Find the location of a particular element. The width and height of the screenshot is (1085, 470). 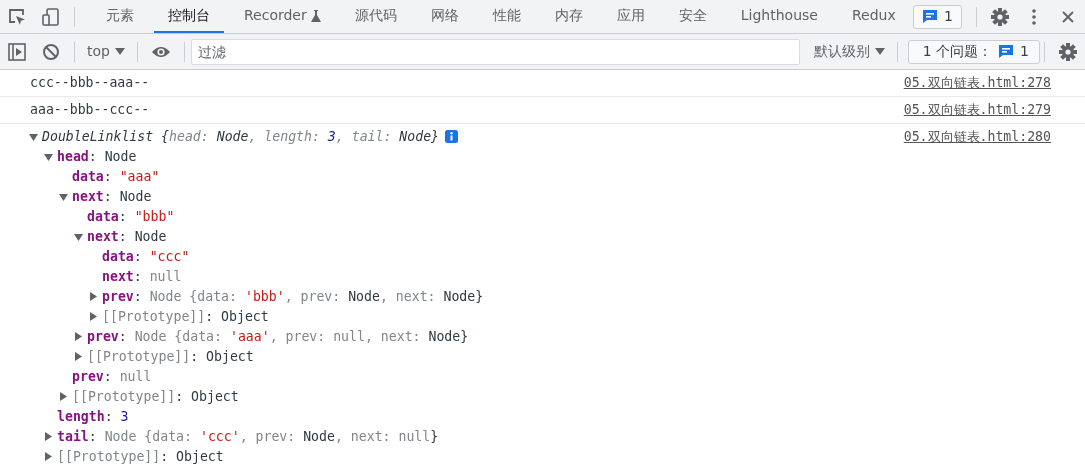

panel-tab: 应用 is located at coordinates (630, 16).